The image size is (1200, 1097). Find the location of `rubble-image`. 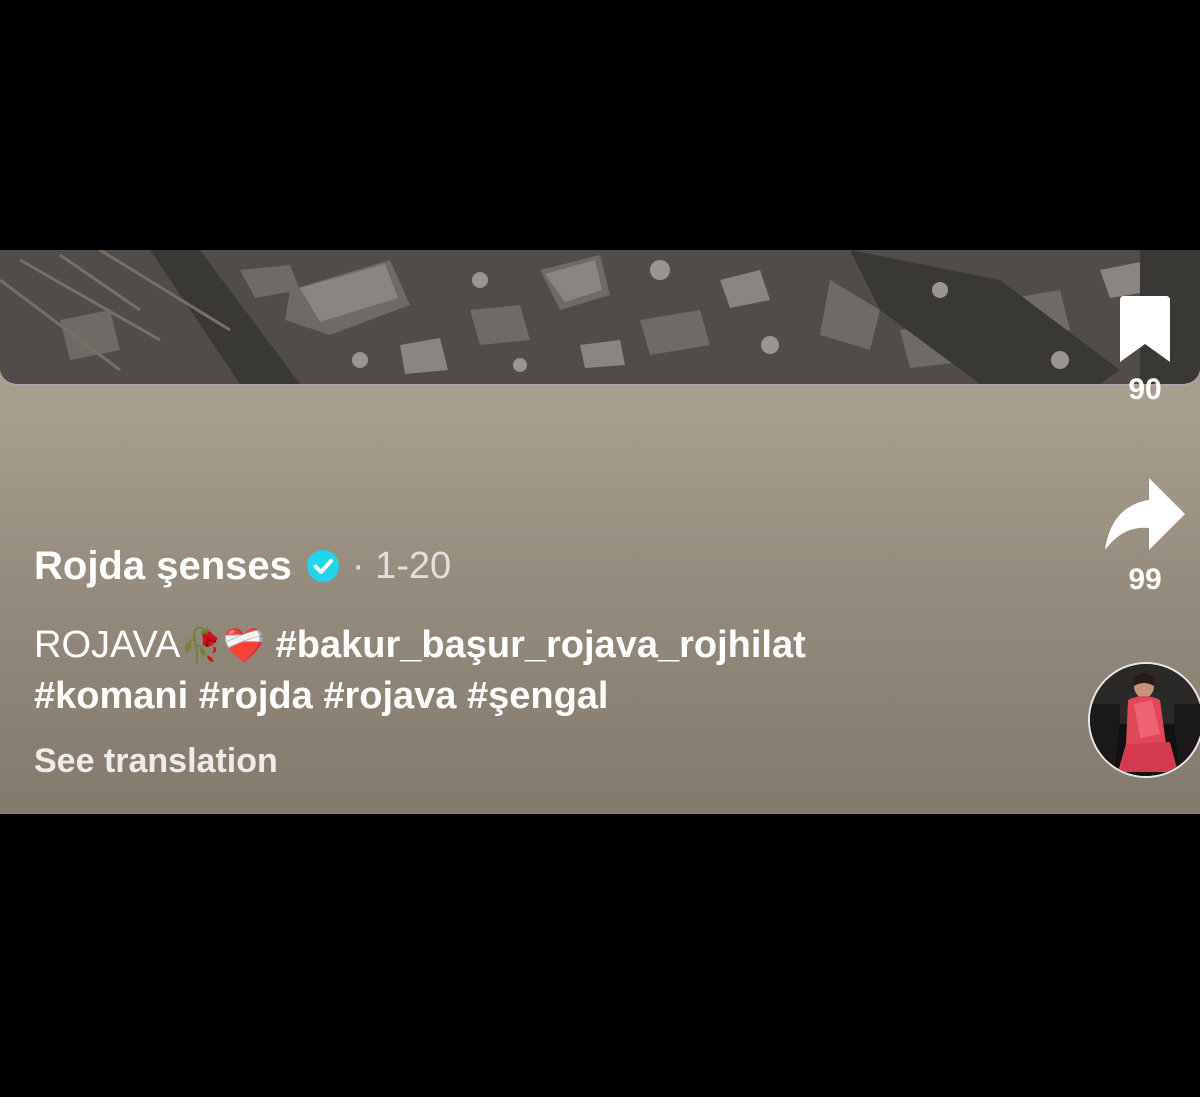

rubble-image is located at coordinates (600, 317).